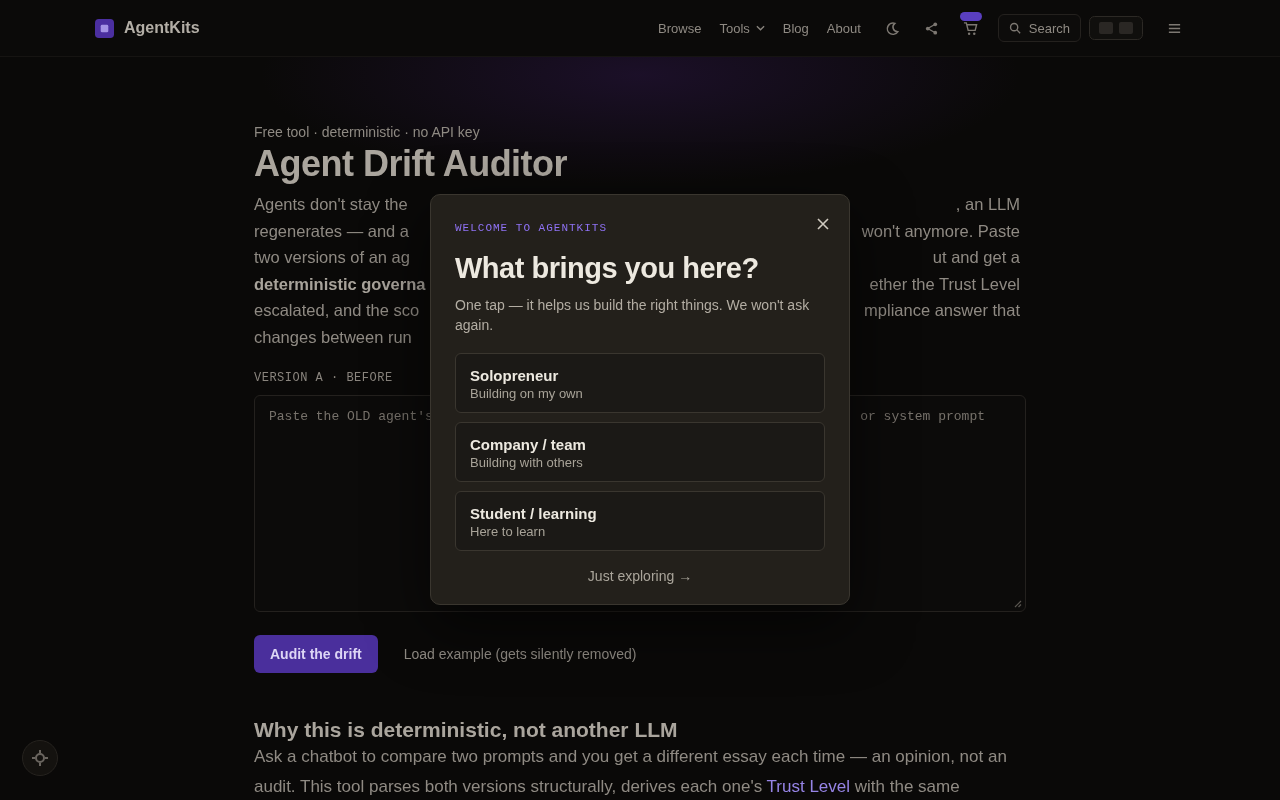  What do you see at coordinates (942, 310) in the screenshot?
I see `paragraph-fragment: mpliance answer that` at bounding box center [942, 310].